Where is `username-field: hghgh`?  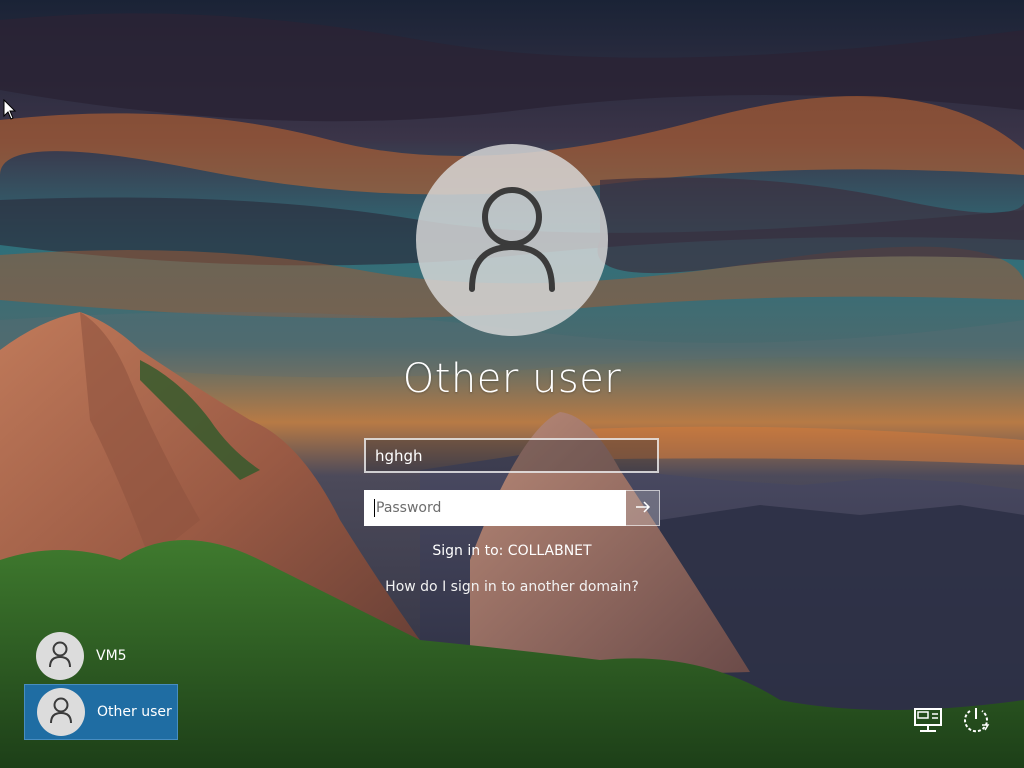 username-field: hghgh is located at coordinates (511, 455).